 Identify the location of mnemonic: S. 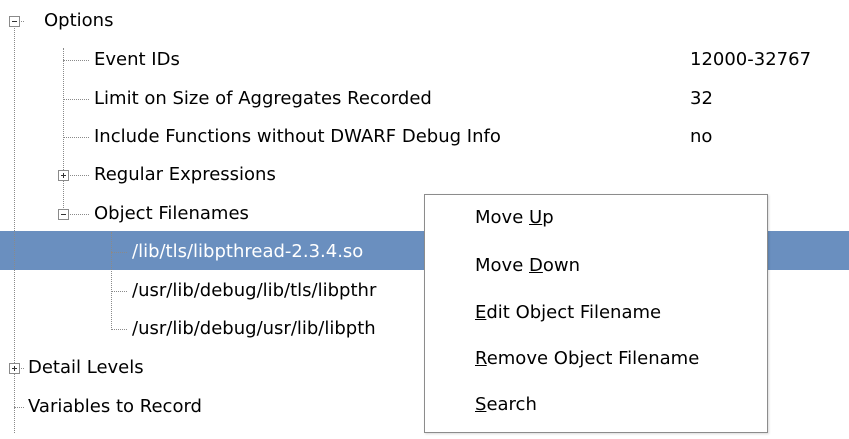
(481, 404).